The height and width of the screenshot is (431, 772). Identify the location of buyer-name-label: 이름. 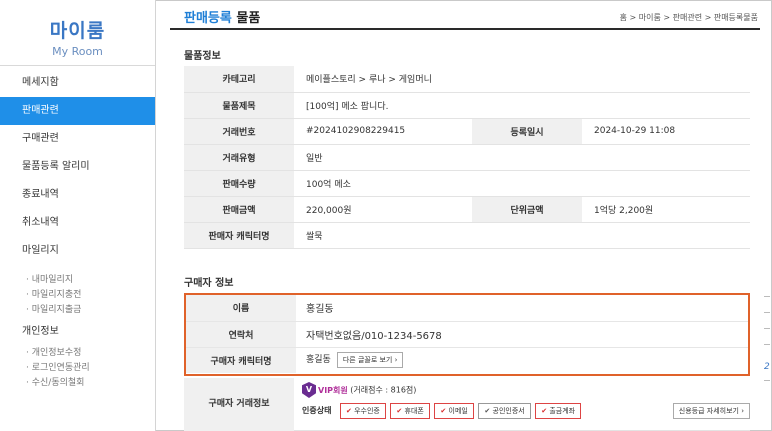
(241, 308).